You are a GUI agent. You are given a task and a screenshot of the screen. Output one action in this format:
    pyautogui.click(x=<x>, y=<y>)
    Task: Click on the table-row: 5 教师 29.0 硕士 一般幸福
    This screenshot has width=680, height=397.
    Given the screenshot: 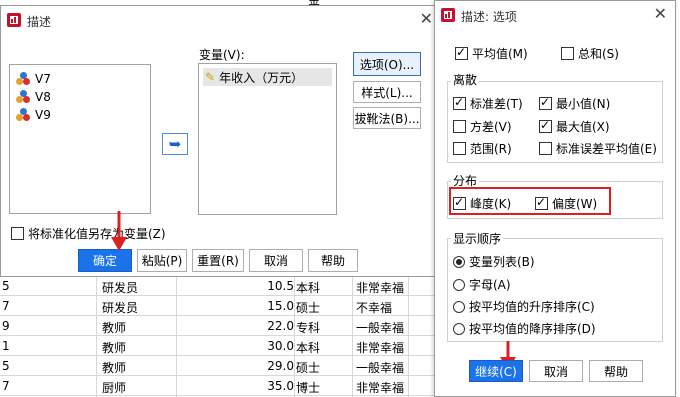 What is the action you would take?
    pyautogui.click(x=220, y=366)
    